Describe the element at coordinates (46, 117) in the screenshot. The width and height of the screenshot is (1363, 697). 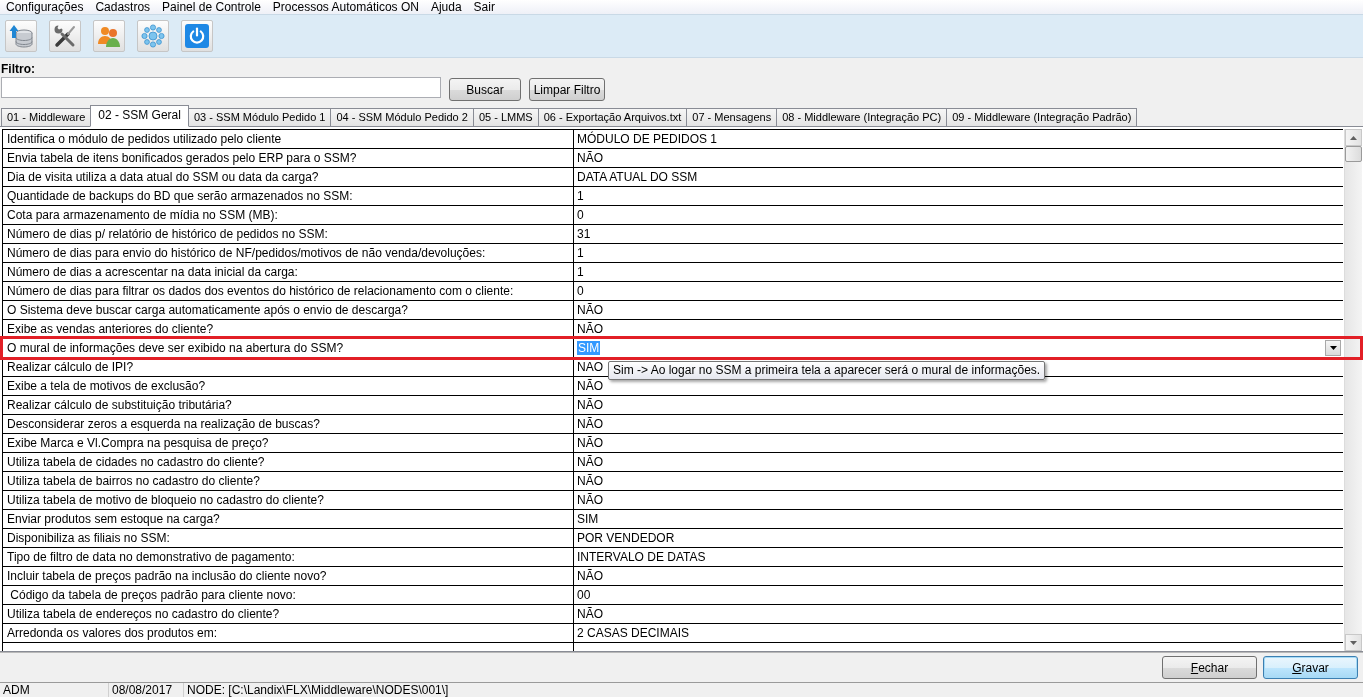
I see `tab: 01 - Middleware` at that location.